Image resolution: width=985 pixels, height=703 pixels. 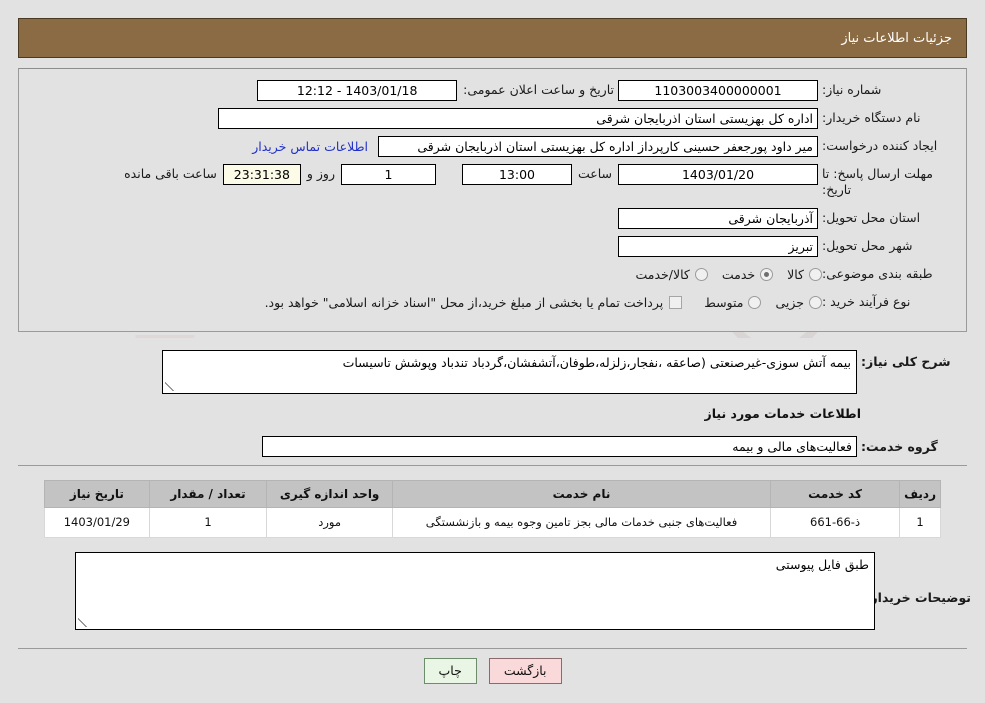 What do you see at coordinates (516, 174) in the screenshot?
I see `deadline-time-field: 13:00` at bounding box center [516, 174].